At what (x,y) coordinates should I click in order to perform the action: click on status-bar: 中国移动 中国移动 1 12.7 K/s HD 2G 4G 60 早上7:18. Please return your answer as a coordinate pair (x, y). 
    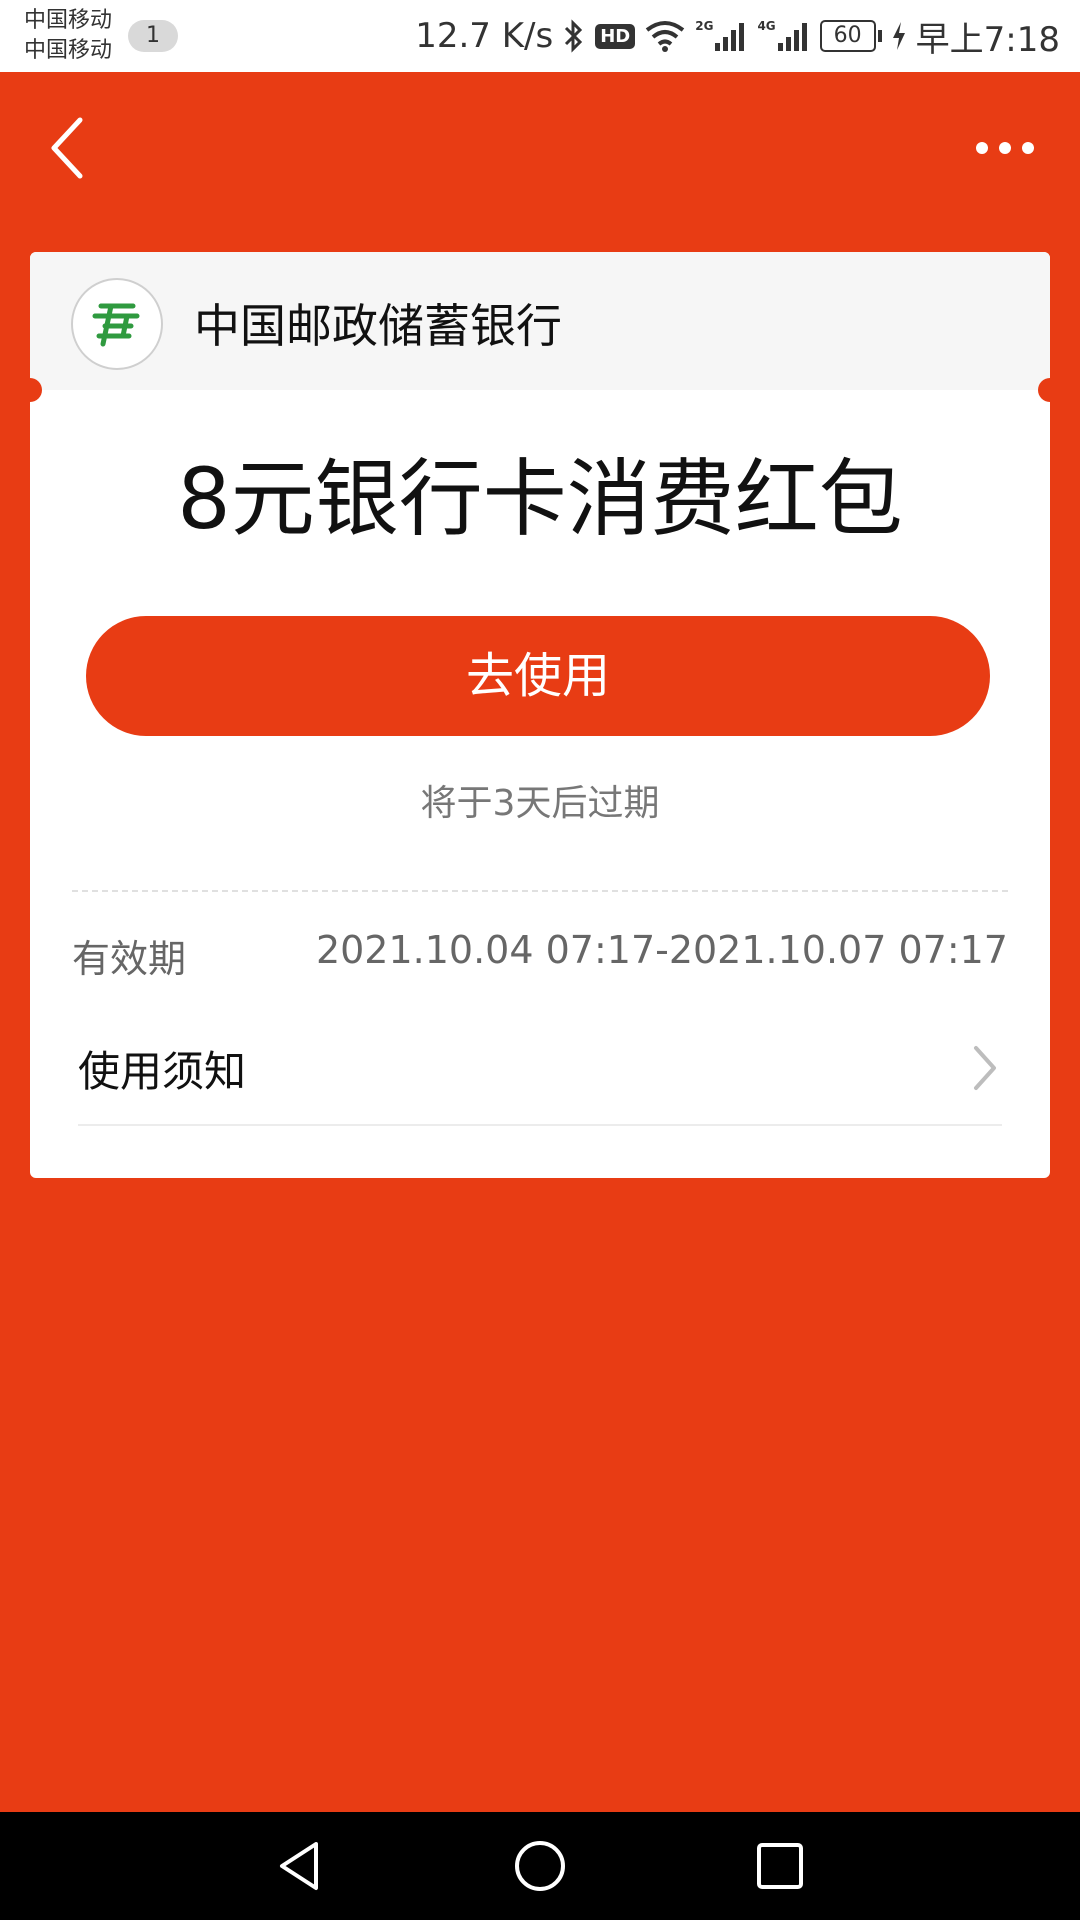
    Looking at the image, I should click on (540, 36).